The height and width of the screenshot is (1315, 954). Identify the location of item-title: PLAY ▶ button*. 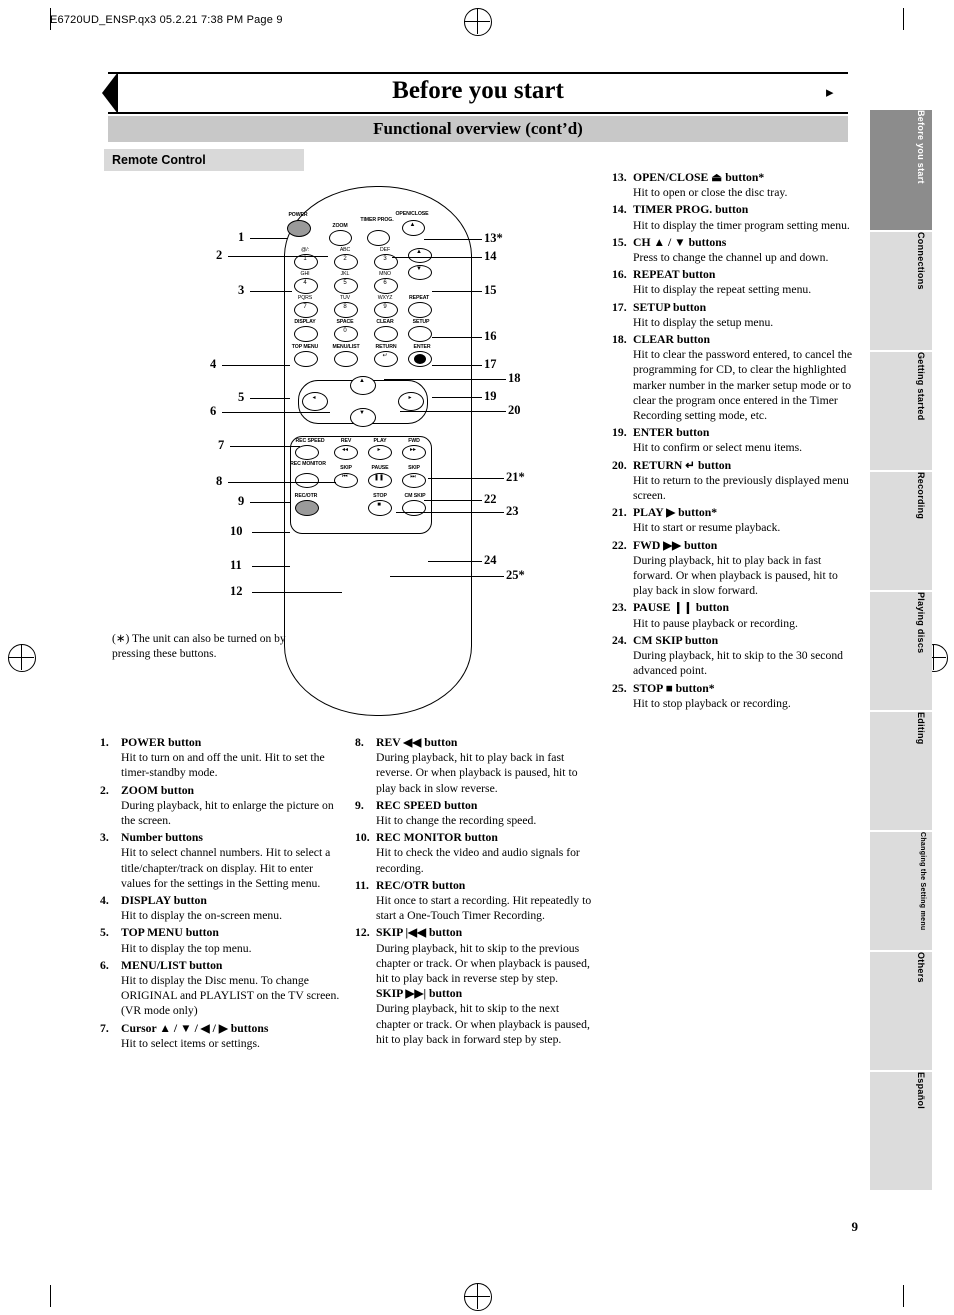
(675, 513).